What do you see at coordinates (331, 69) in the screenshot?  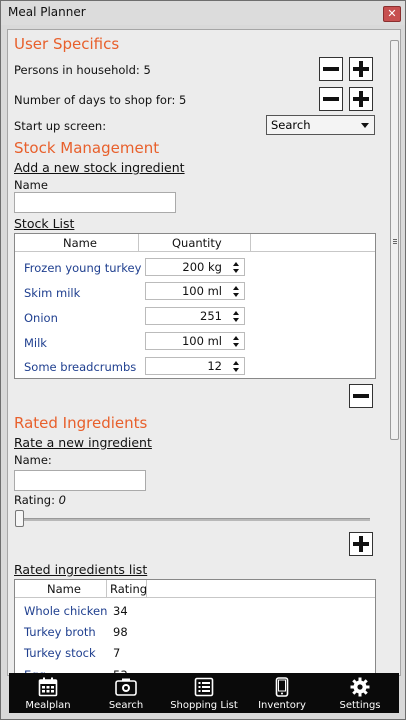 I see `persons-decrease-button` at bounding box center [331, 69].